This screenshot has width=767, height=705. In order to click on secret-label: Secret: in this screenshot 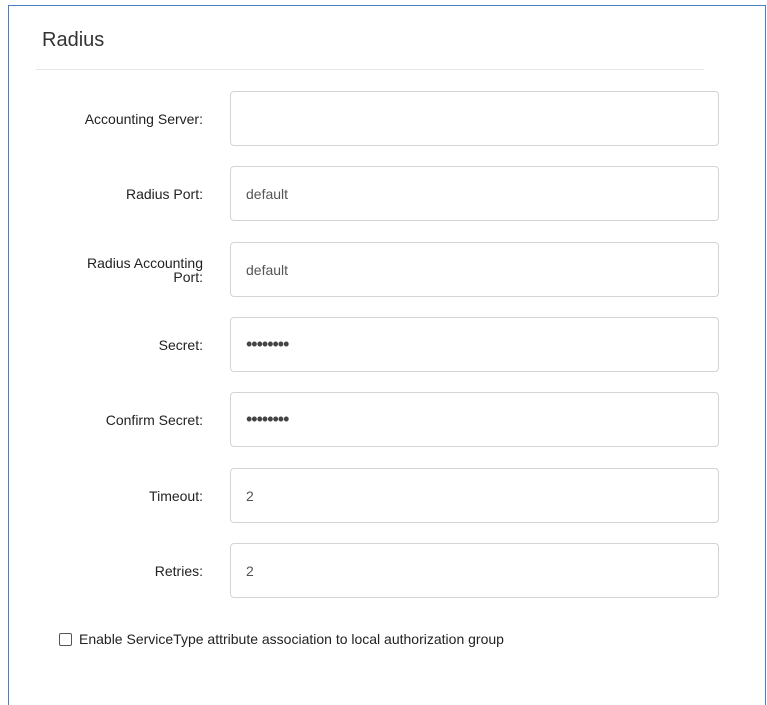, I will do `click(180, 344)`.